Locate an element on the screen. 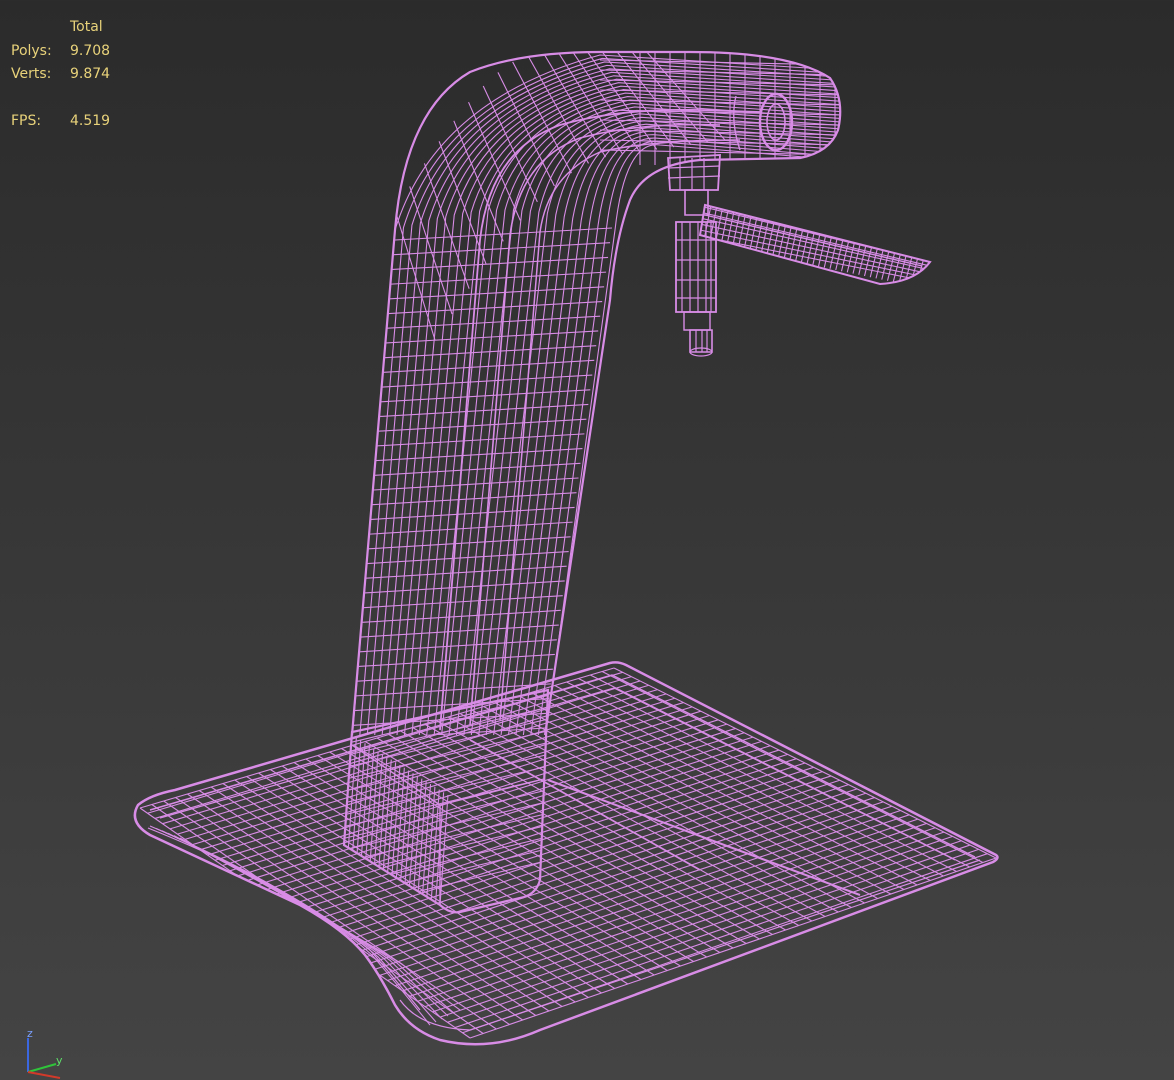 This screenshot has height=1080, width=1174. verts-value: 9.874 is located at coordinates (90, 74).